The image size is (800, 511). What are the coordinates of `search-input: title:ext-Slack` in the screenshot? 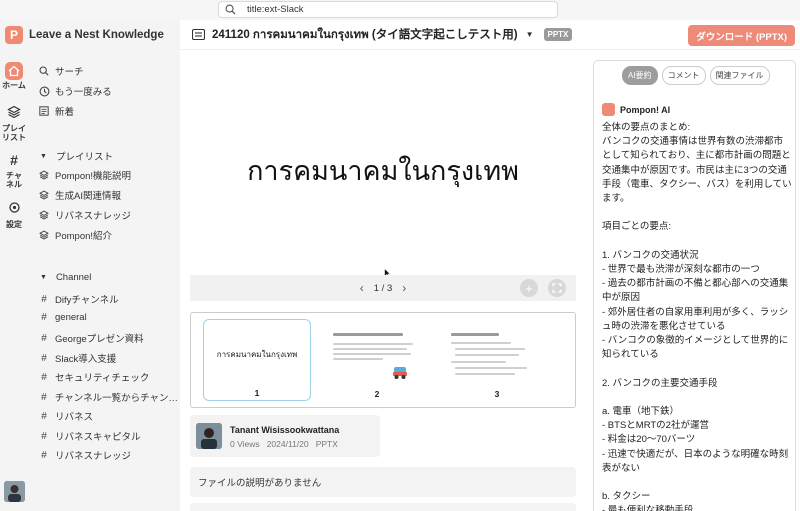 It's located at (388, 9).